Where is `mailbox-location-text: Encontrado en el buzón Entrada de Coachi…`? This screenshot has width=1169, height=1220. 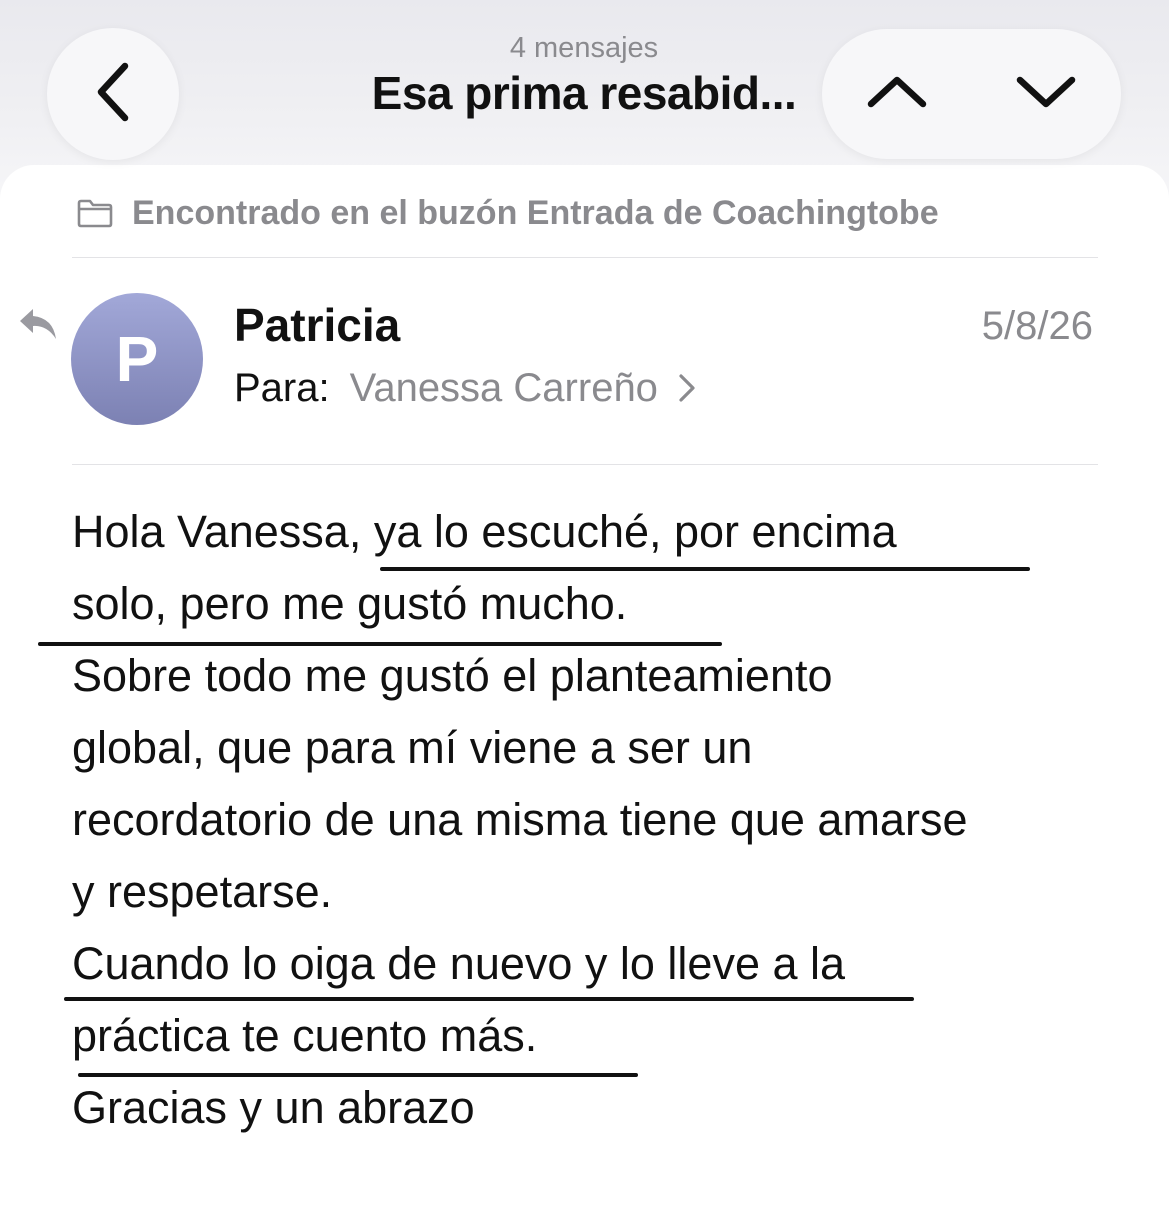
mailbox-location-text: Encontrado en el buzón Entrada de Coachi… is located at coordinates (535, 212).